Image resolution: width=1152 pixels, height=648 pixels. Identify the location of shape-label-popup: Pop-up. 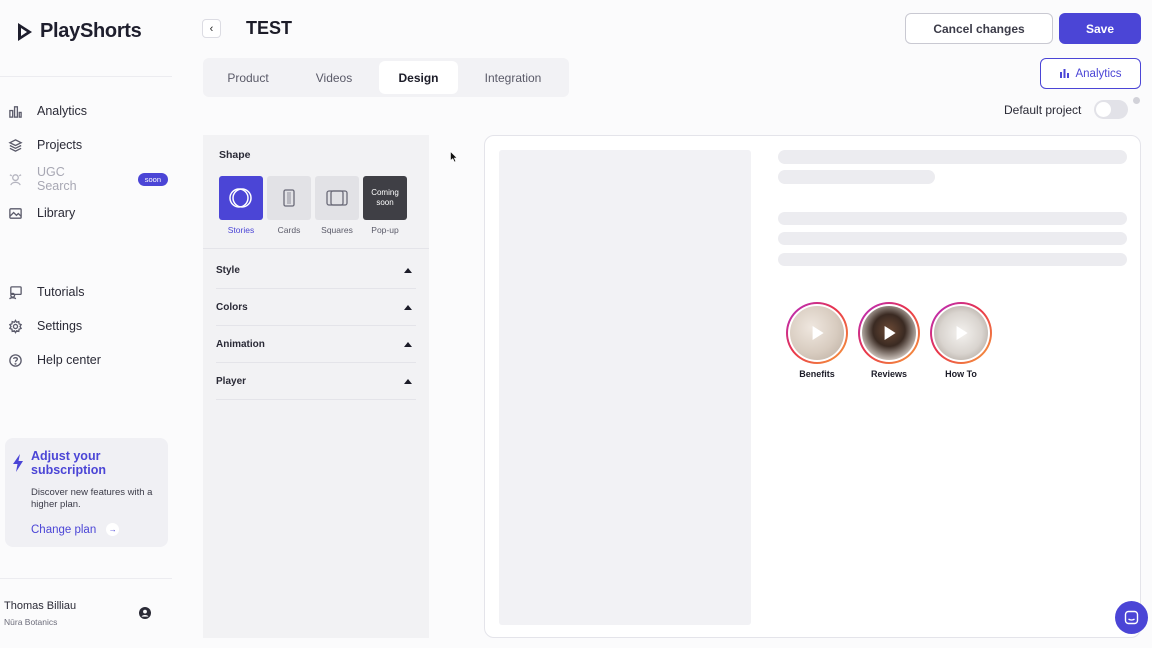
(385, 230).